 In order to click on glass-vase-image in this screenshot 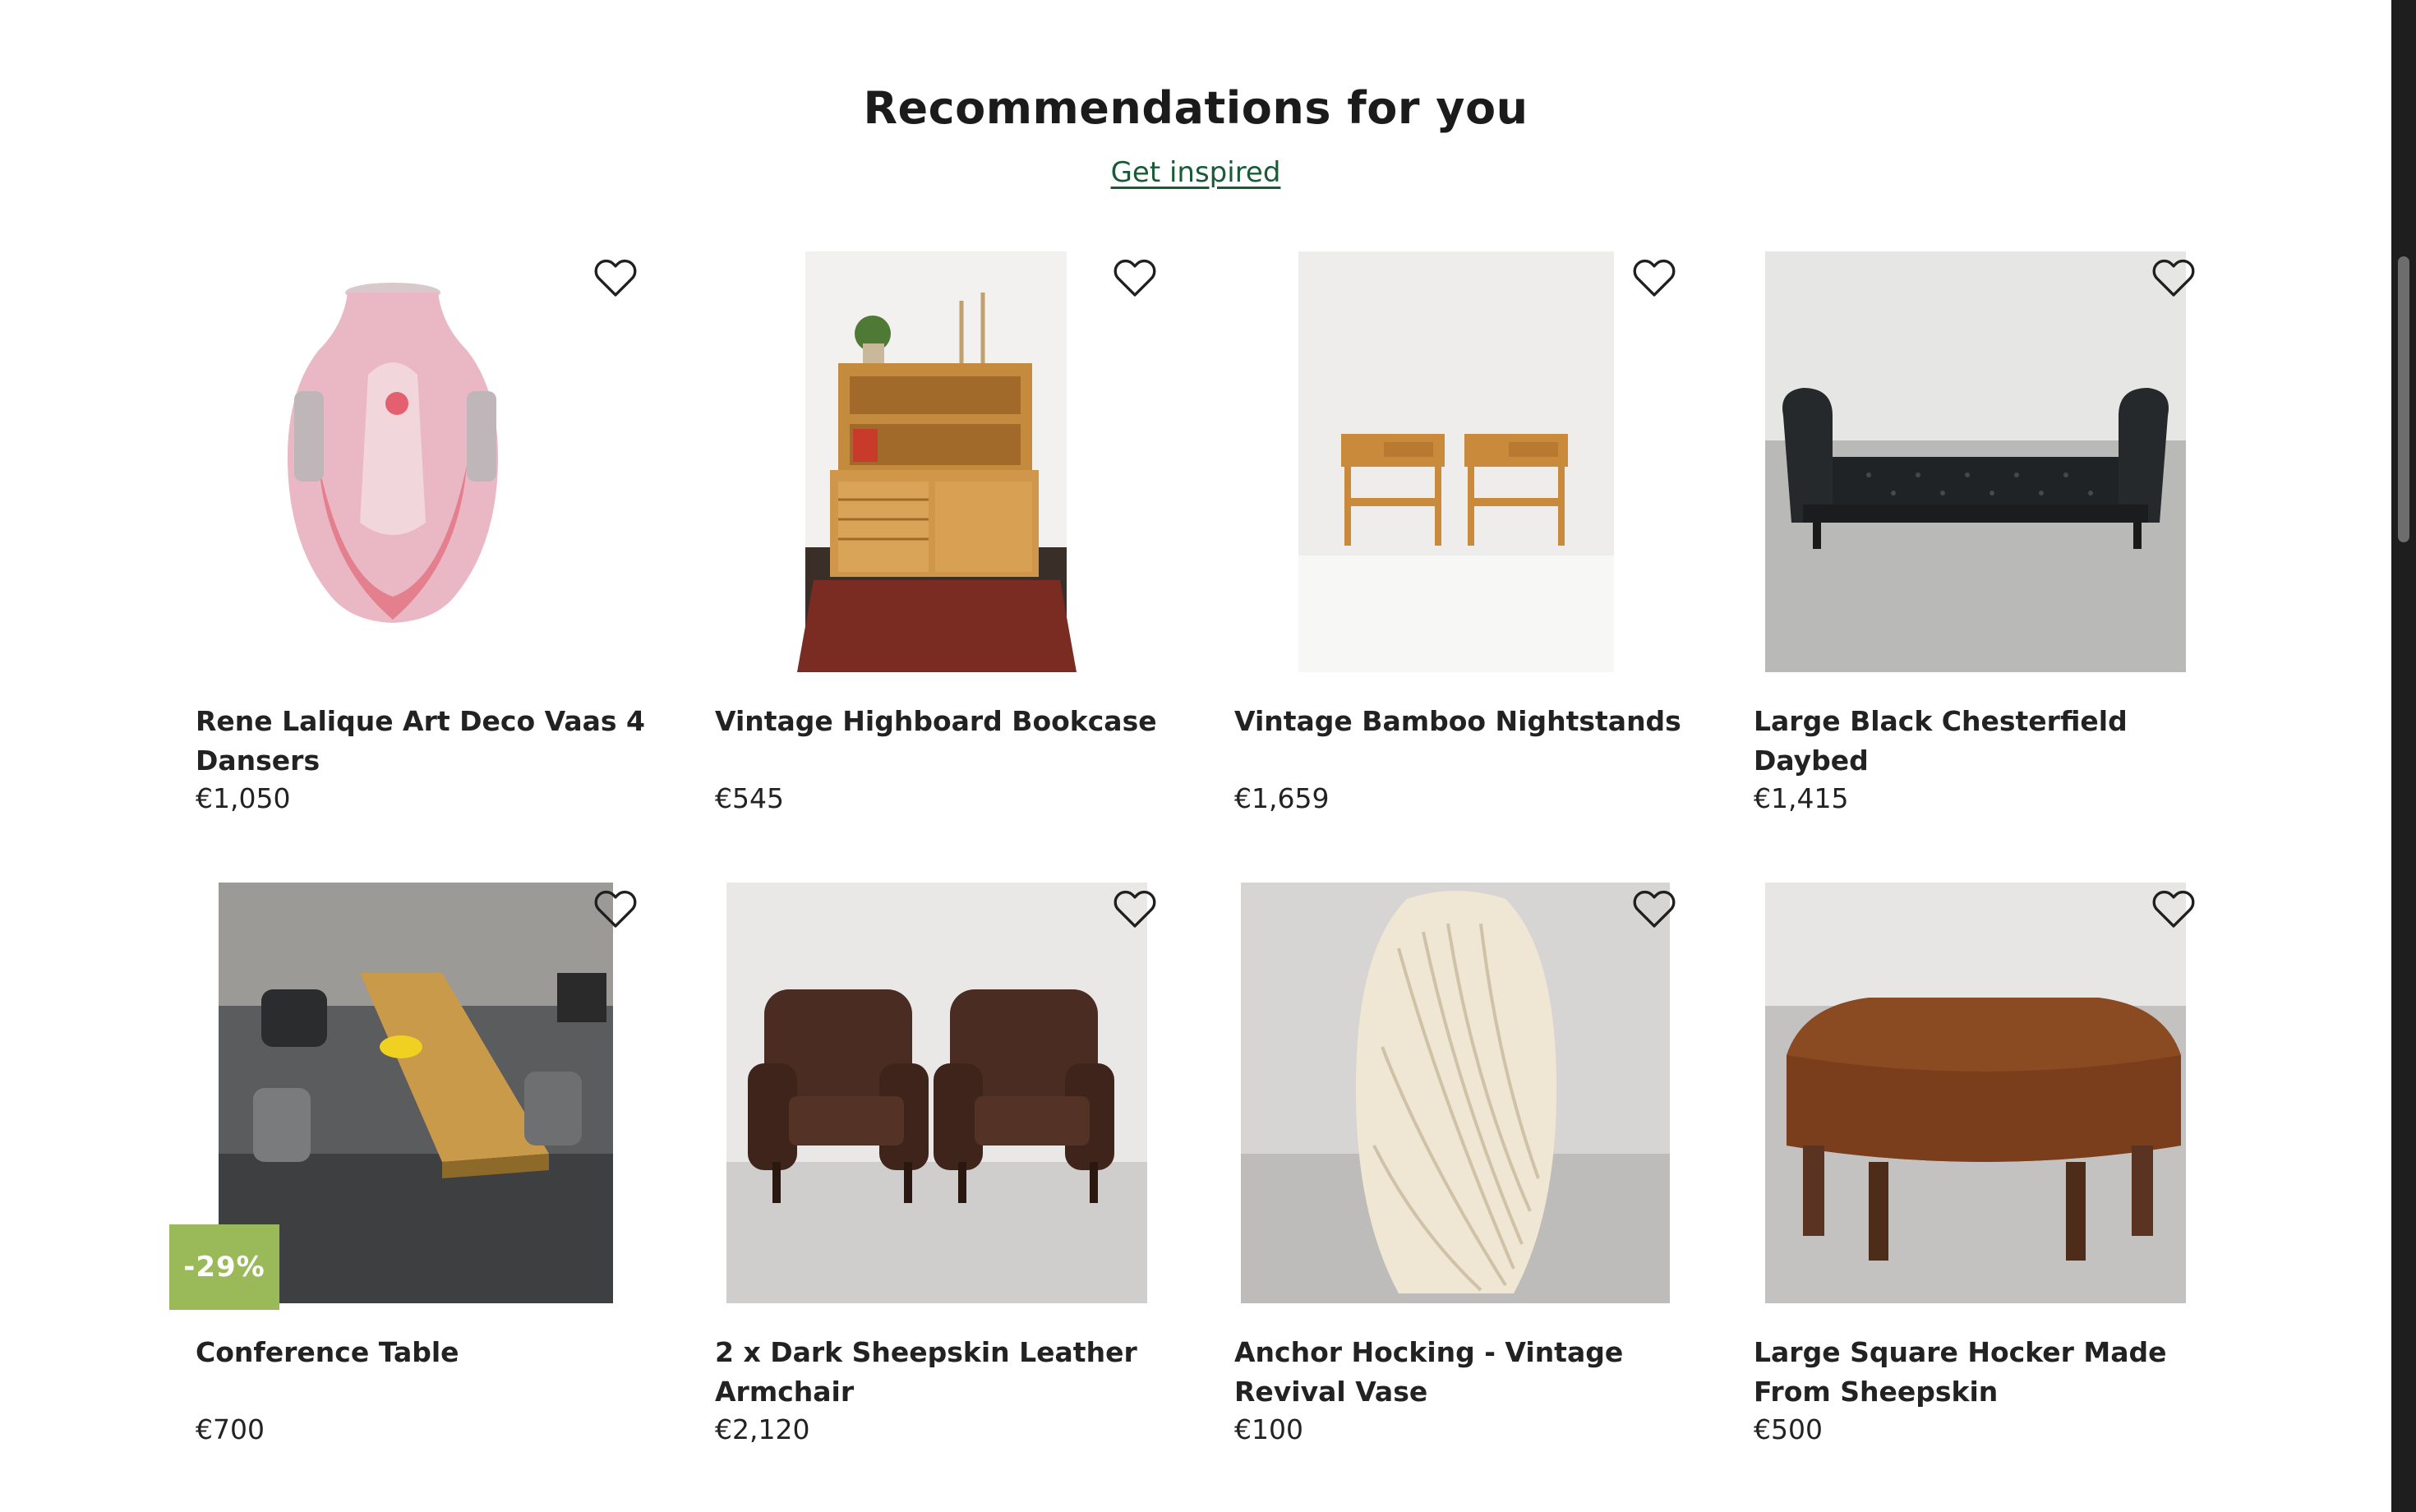, I will do `click(426, 462)`.